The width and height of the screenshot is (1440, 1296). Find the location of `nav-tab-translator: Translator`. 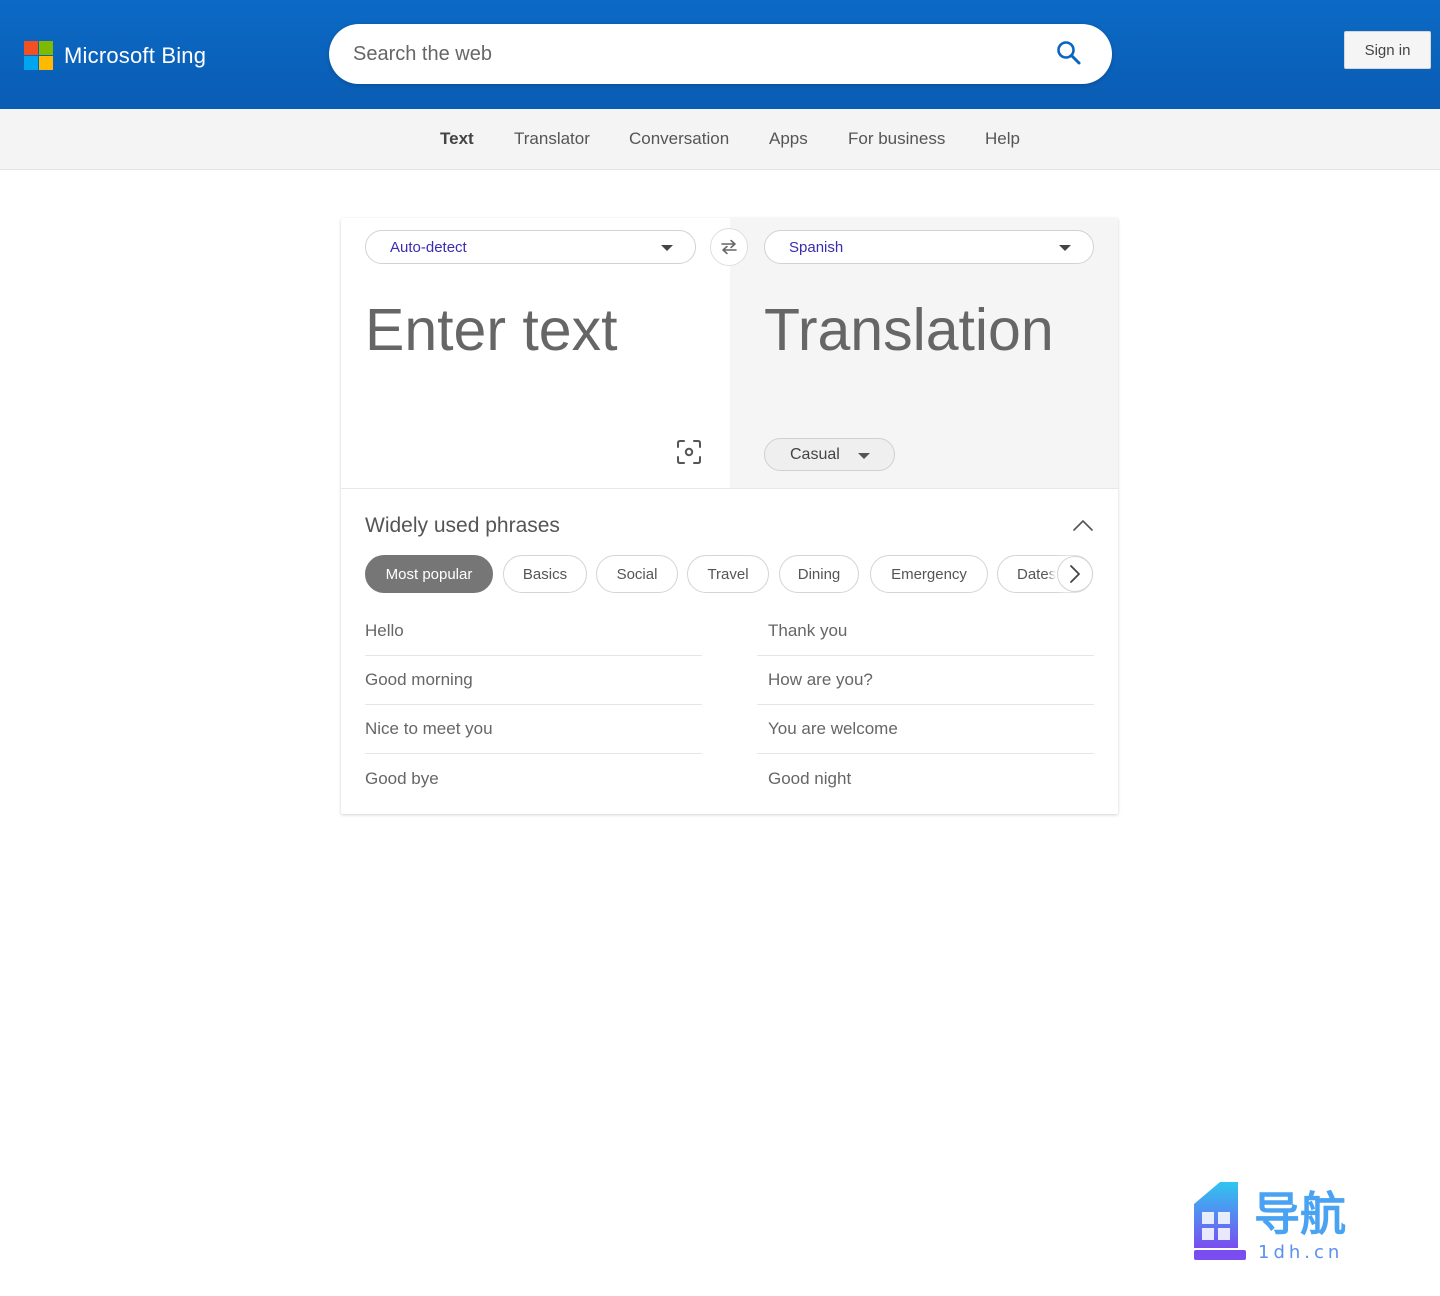

nav-tab-translator: Translator is located at coordinates (552, 139).